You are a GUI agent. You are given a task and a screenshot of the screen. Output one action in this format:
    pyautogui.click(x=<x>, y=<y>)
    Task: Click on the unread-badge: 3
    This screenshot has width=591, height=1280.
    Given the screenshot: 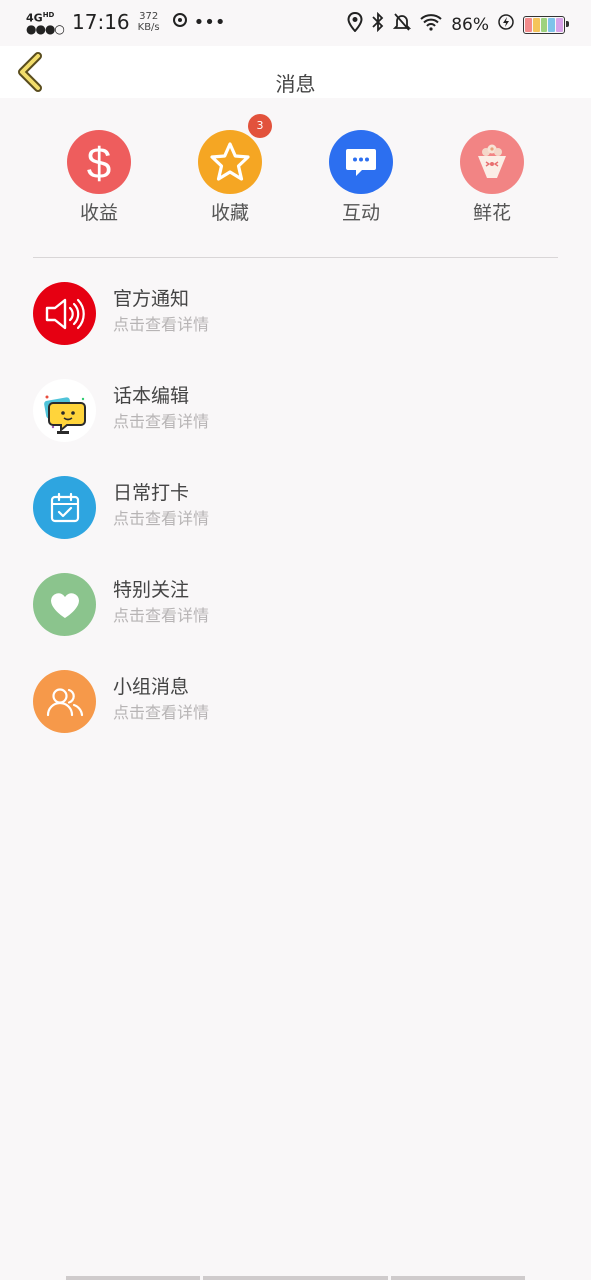 What is the action you would take?
    pyautogui.click(x=260, y=126)
    